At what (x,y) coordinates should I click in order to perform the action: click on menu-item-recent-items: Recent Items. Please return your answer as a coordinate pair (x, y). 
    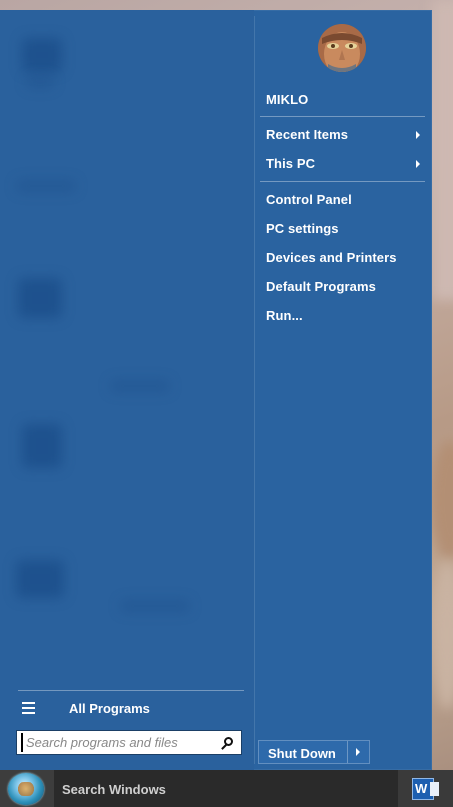
    Looking at the image, I should click on (343, 135).